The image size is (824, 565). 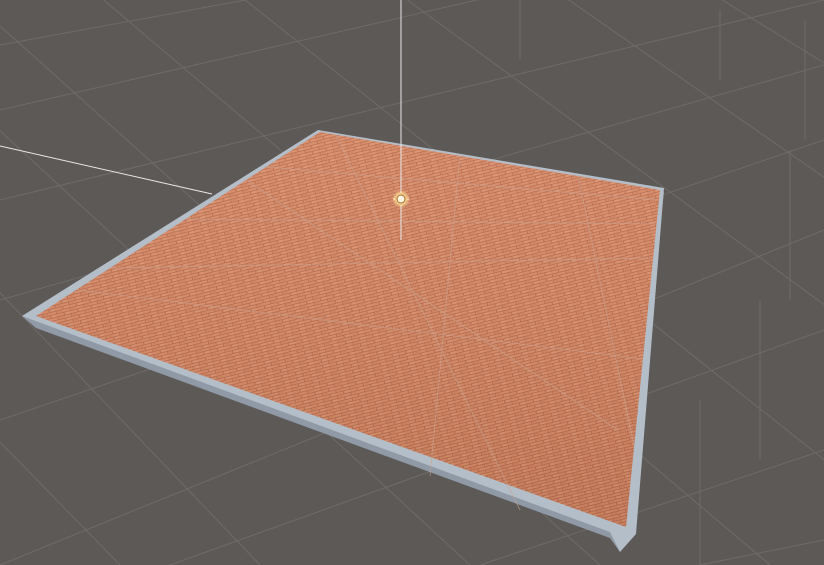 I want to click on x-axis-line, so click(x=106, y=170).